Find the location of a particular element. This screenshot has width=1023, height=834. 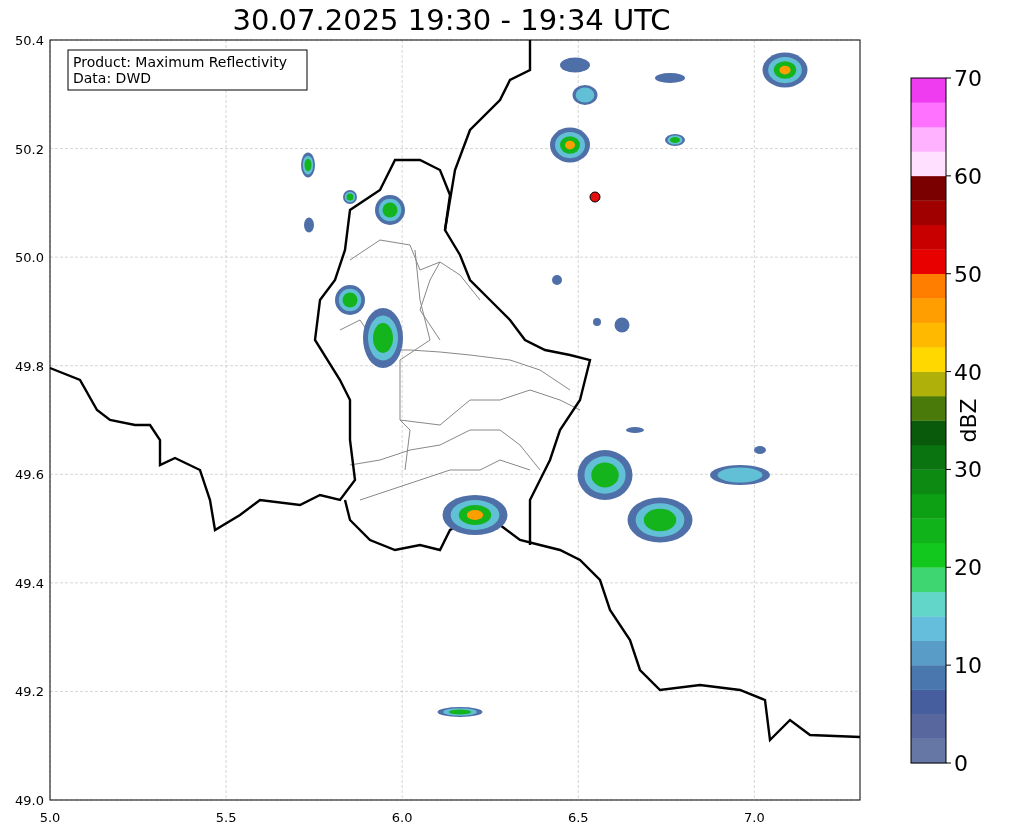

y-tick-label: 50.2 is located at coordinates (29, 149).